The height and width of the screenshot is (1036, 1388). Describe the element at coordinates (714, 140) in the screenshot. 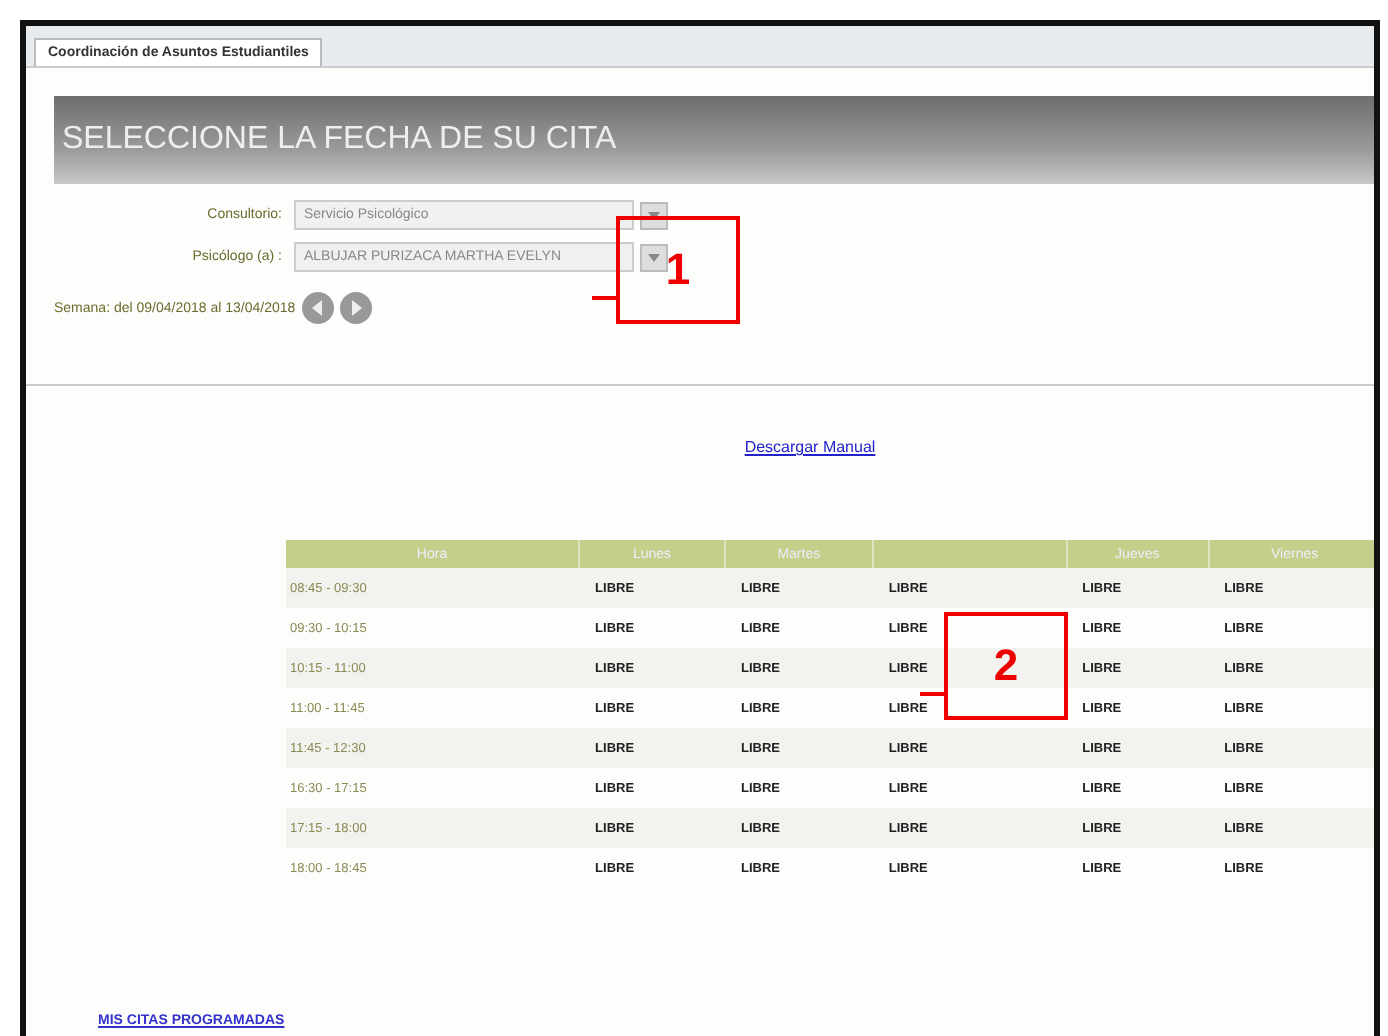

I see `page-title: SELECCIONE LA FECHA DE SU CITA` at that location.